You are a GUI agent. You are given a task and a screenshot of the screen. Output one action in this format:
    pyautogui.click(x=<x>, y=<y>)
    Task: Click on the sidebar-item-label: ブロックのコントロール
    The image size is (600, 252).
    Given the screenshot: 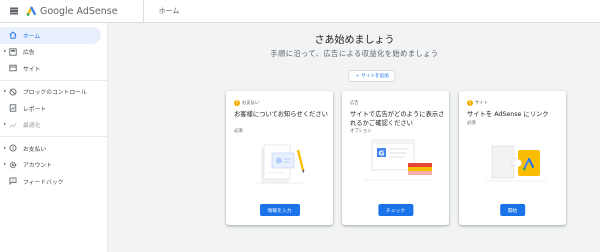 What is the action you would take?
    pyautogui.click(x=55, y=93)
    